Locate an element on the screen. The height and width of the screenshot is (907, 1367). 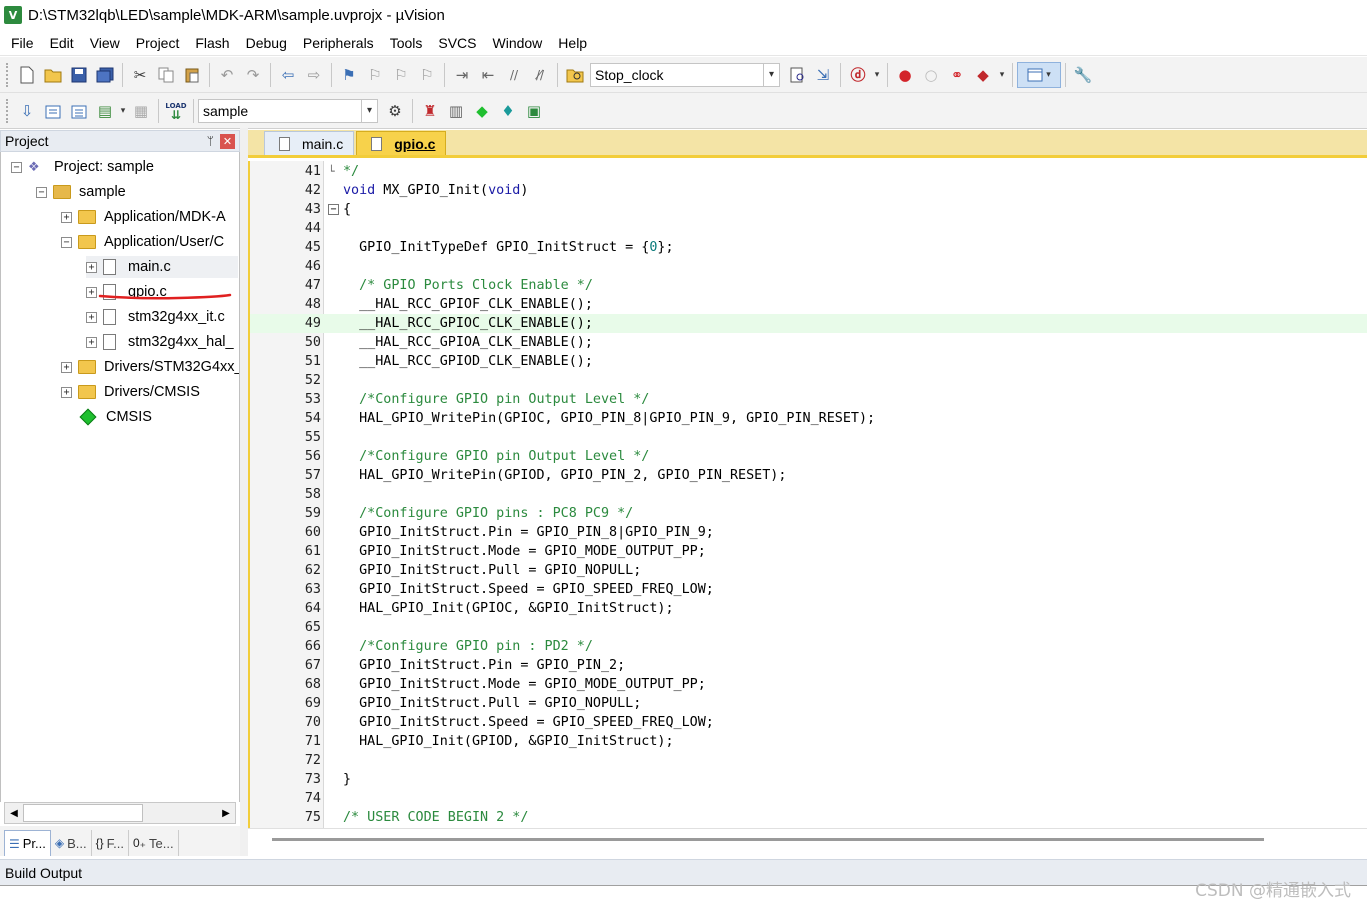
menu-file: File is located at coordinates (22, 43).